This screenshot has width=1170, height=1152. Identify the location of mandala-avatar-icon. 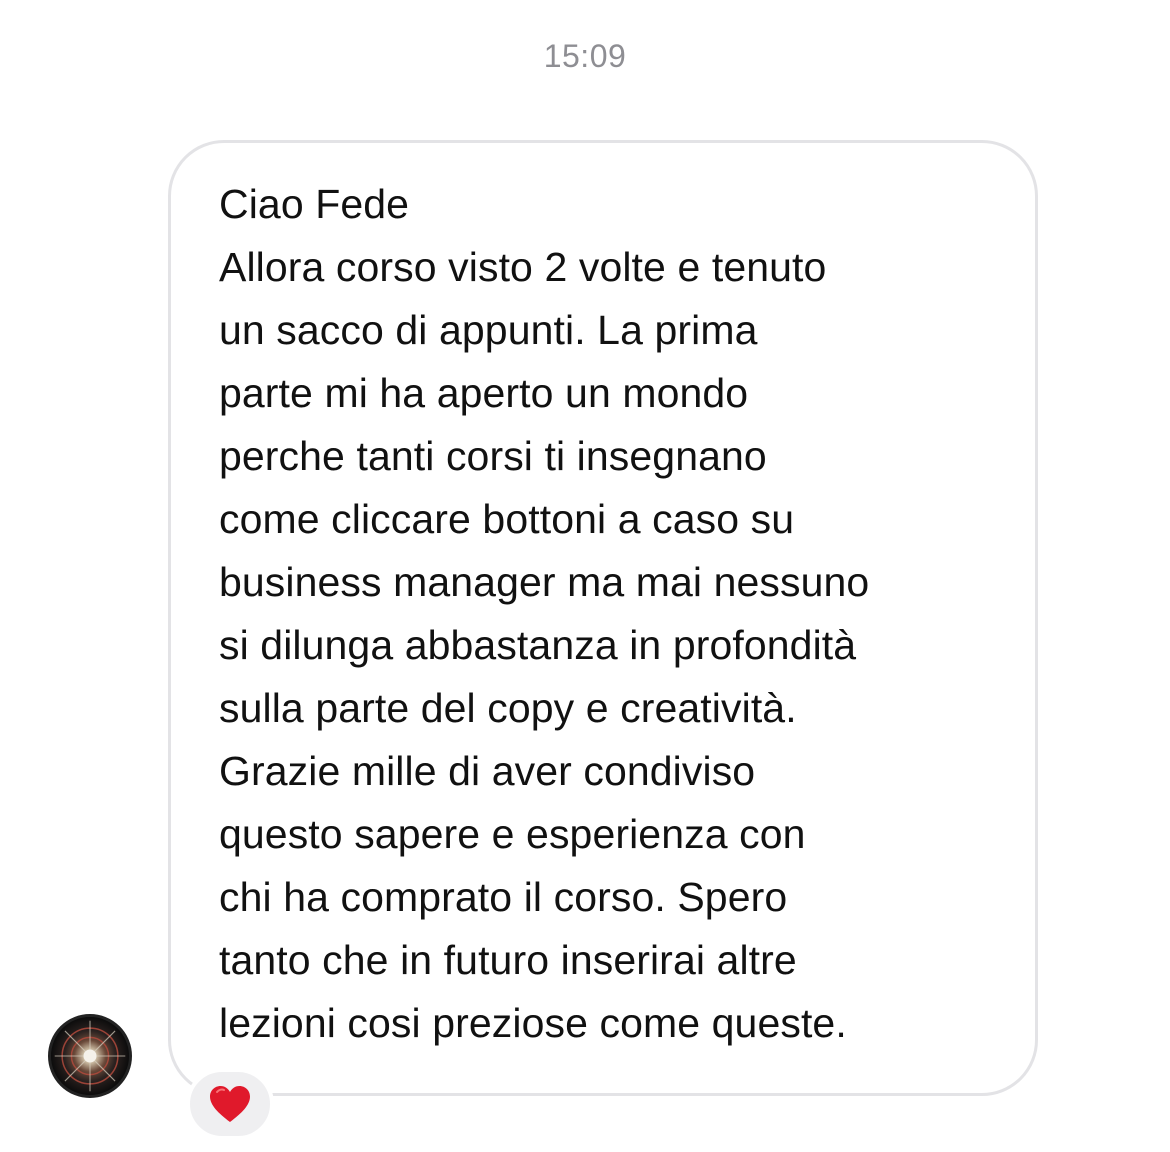
(90, 1056).